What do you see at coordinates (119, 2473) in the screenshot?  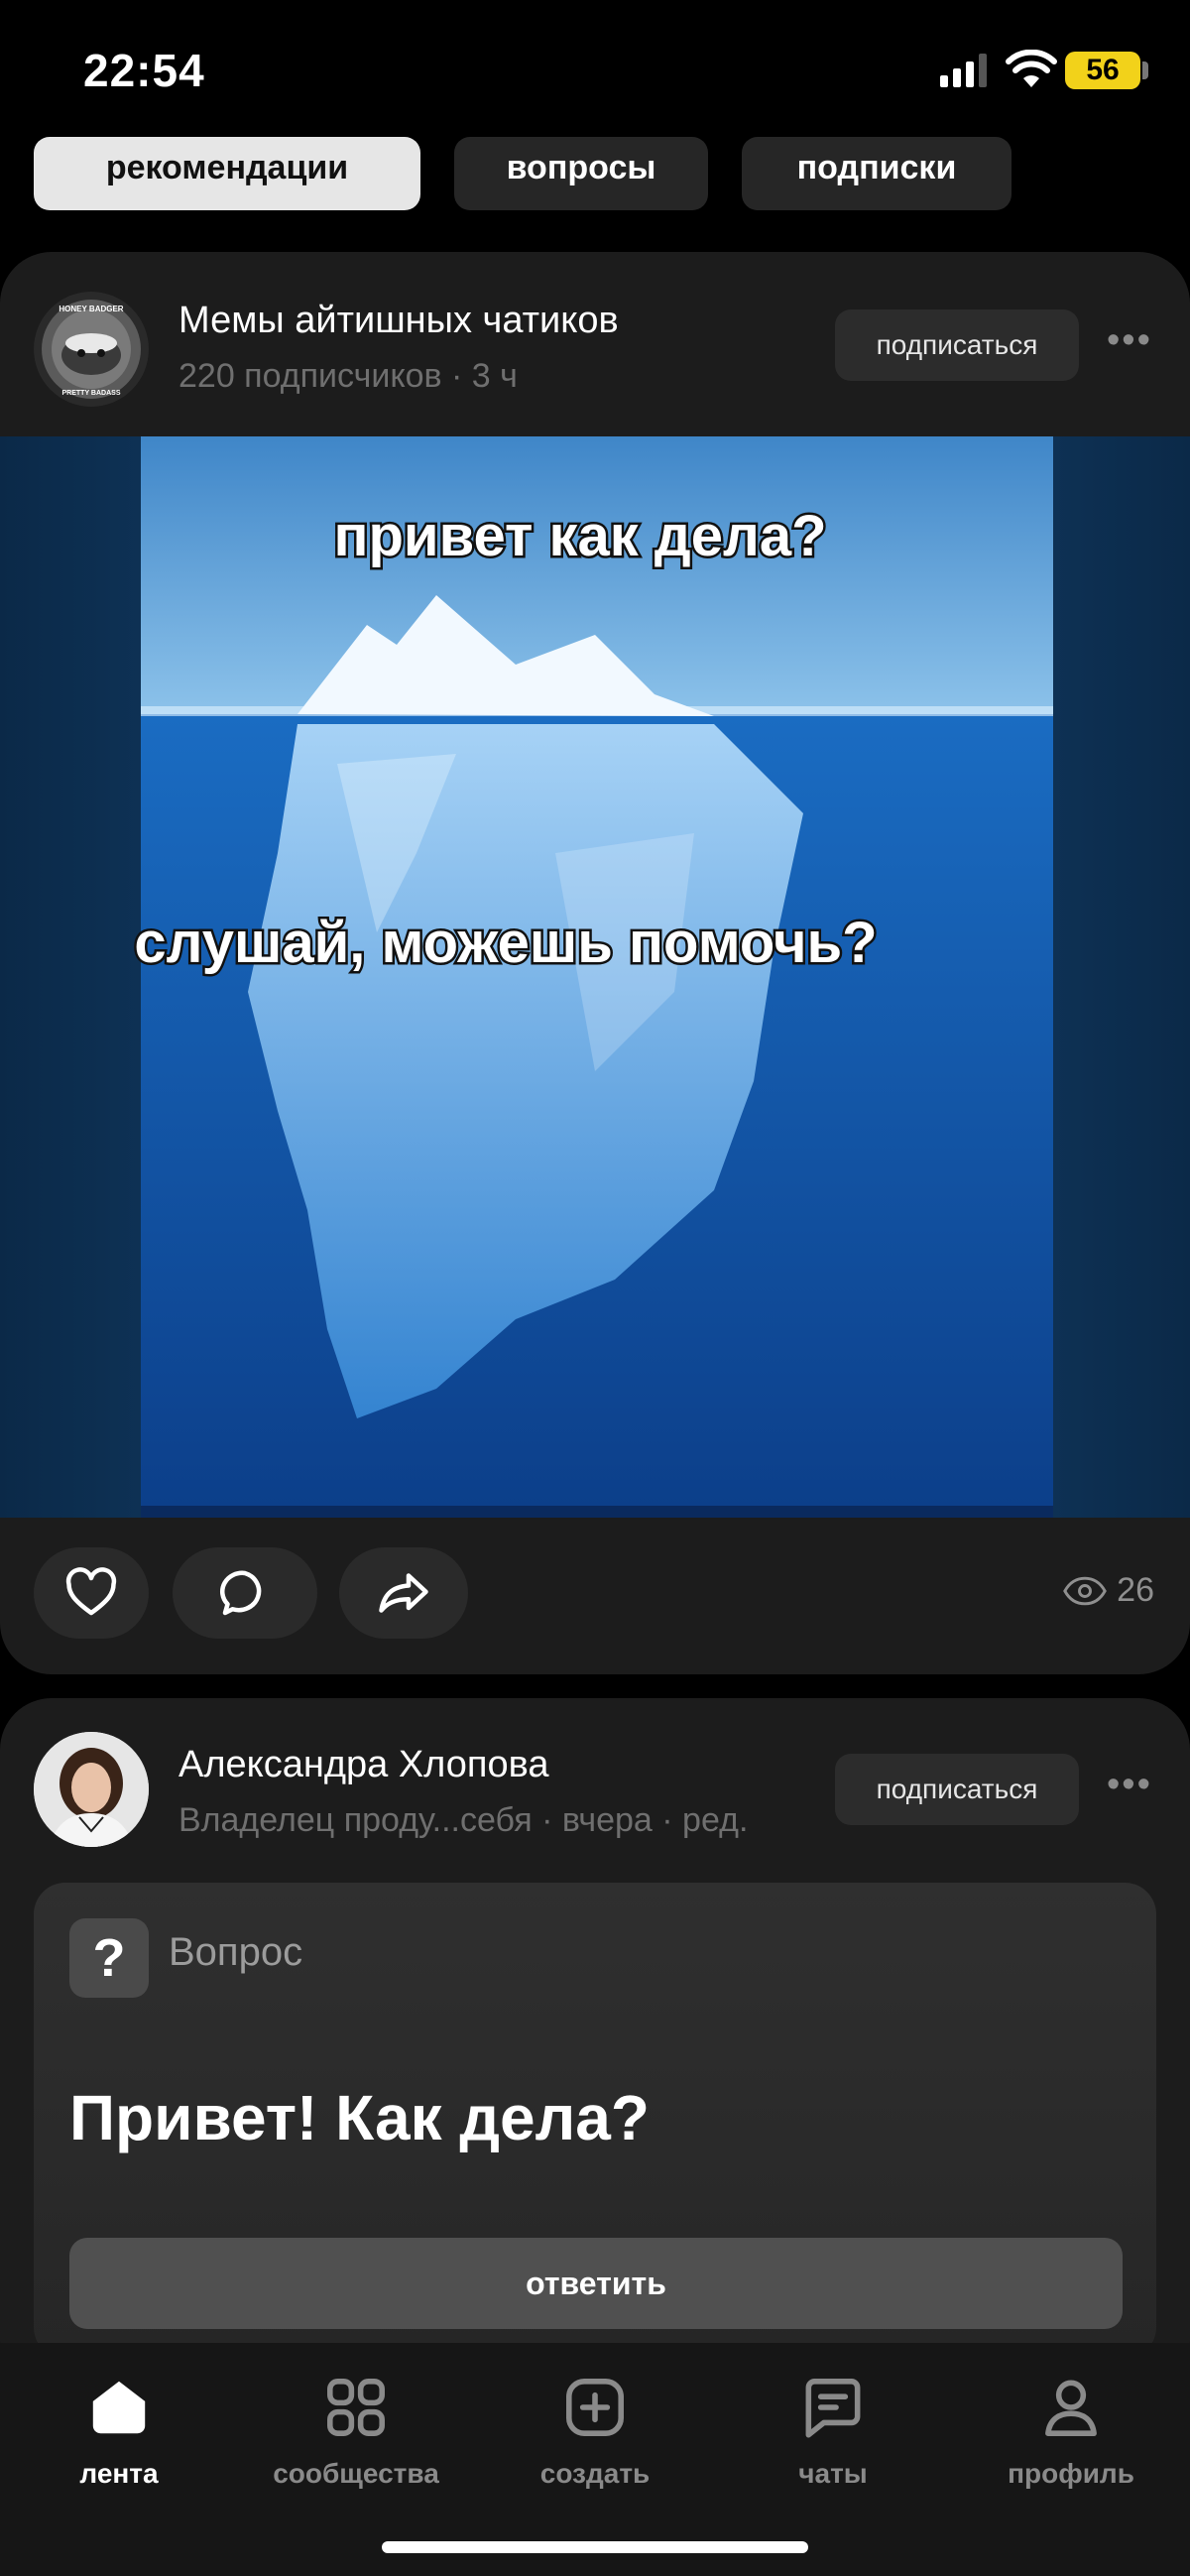 I see `nav-label: лента` at bounding box center [119, 2473].